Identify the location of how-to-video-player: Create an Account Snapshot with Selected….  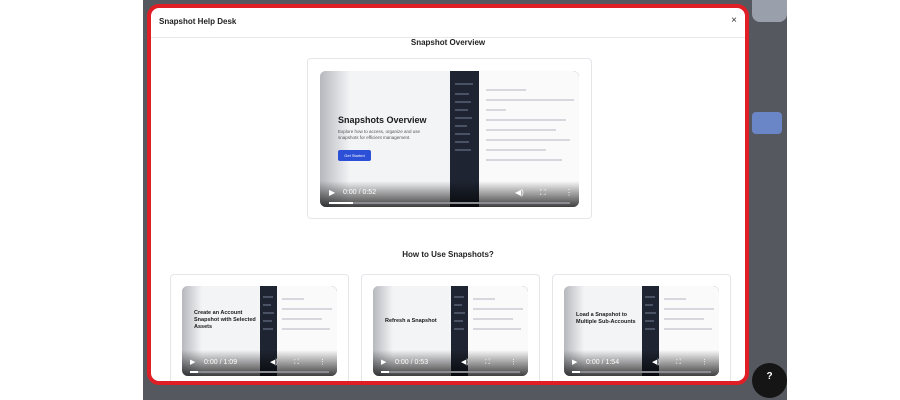
(259, 331).